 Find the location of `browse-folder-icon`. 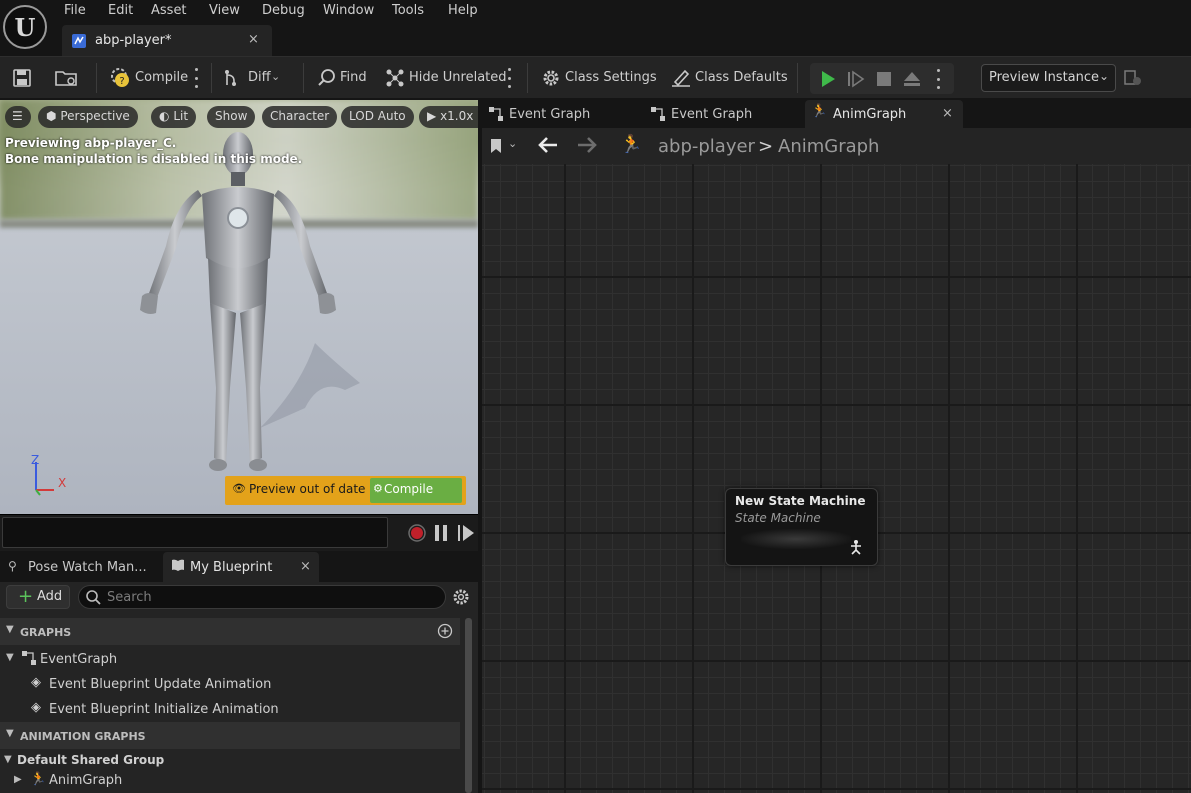

browse-folder-icon is located at coordinates (67, 78).